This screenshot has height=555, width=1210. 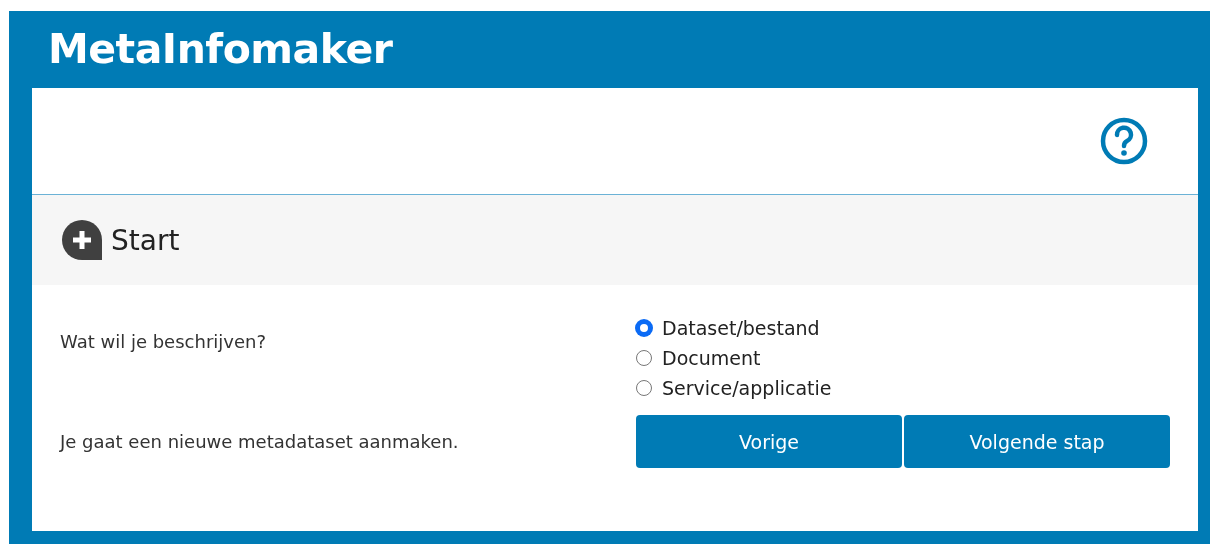 What do you see at coordinates (1124, 141) in the screenshot?
I see `help-icon` at bounding box center [1124, 141].